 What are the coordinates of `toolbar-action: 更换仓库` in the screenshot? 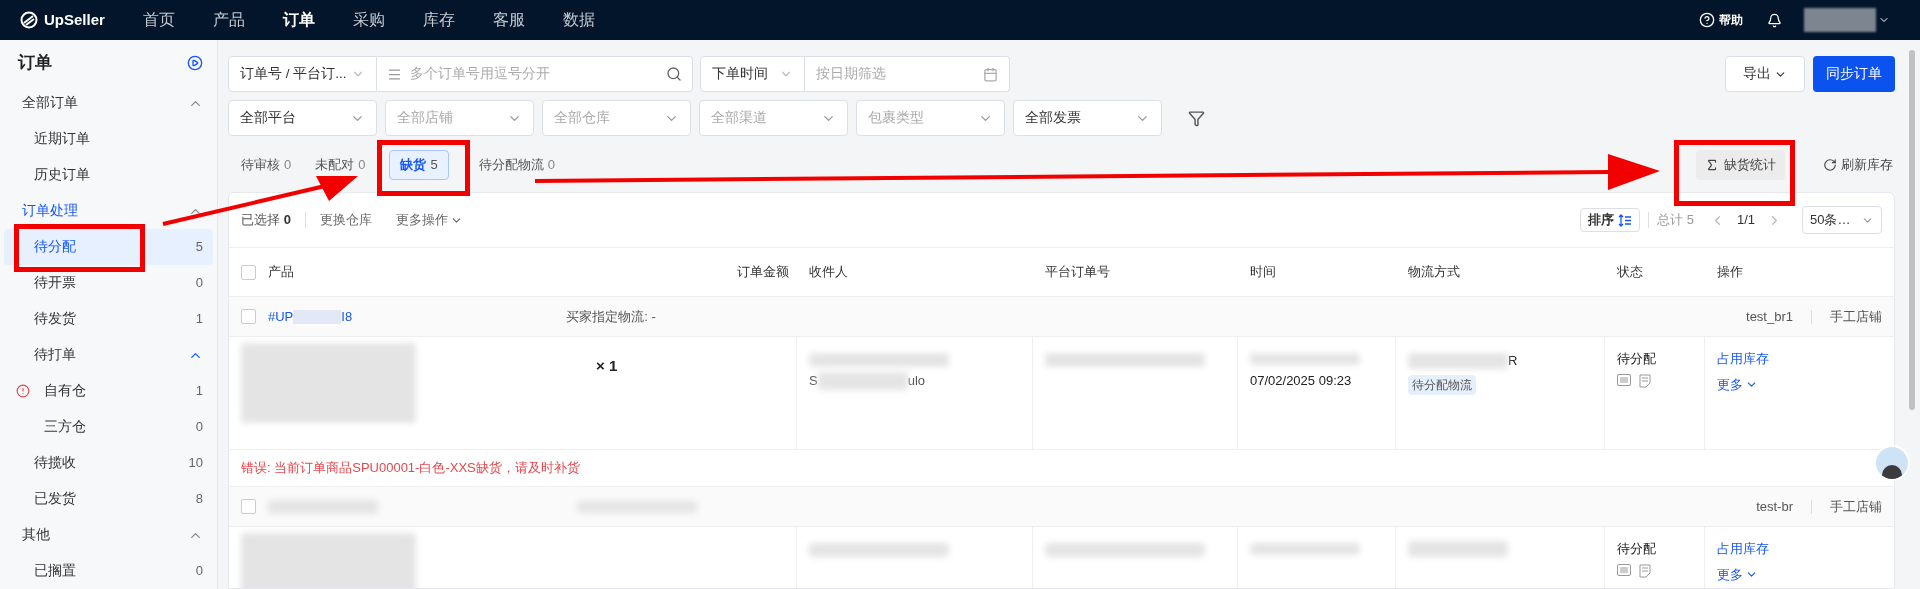 It's located at (345, 220).